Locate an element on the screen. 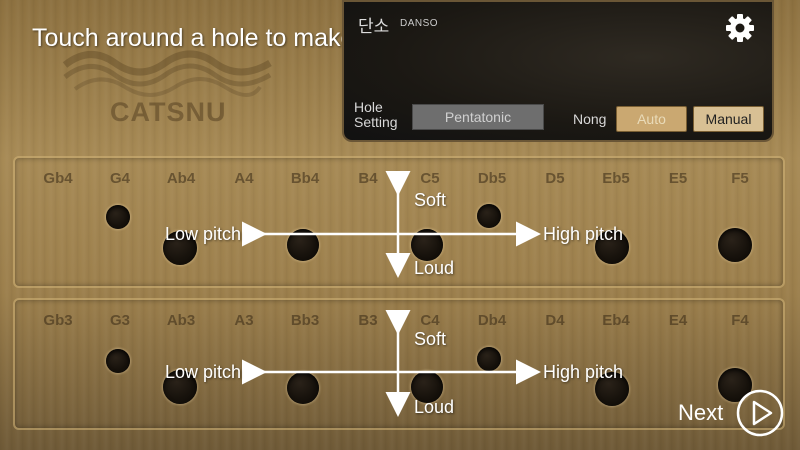 The height and width of the screenshot is (450, 800). low-pitch-label-lower: Low pitch is located at coordinates (203, 372).